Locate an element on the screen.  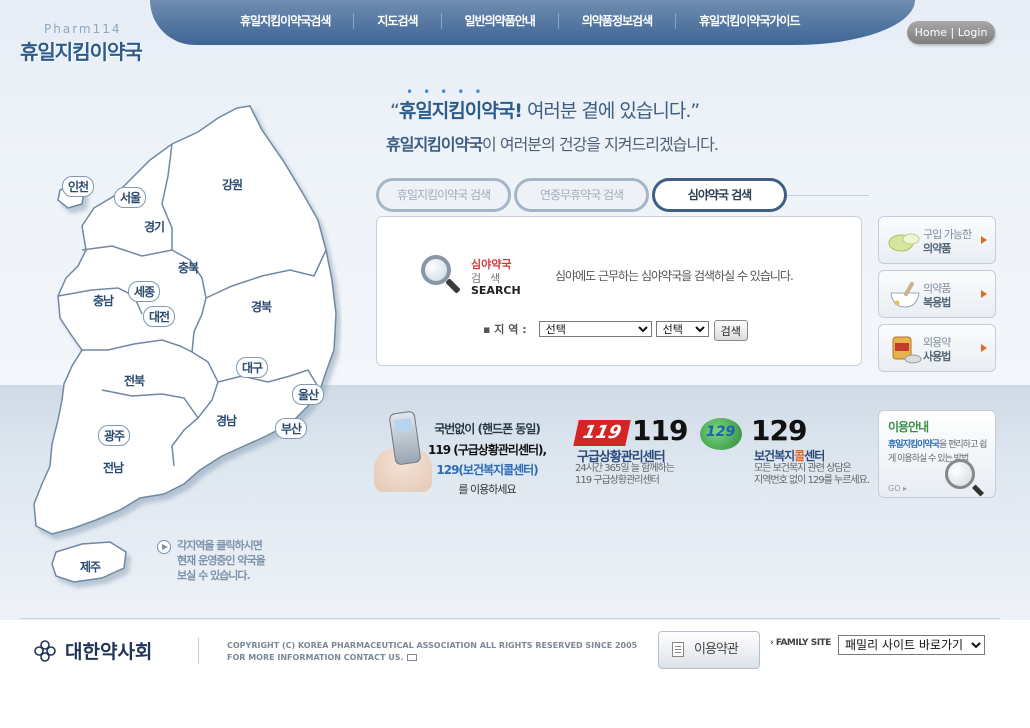
guide-text: 휴일지킴이약국을 편리하고 쉽게 이용하실 수 있는 방법 is located at coordinates (940, 452).